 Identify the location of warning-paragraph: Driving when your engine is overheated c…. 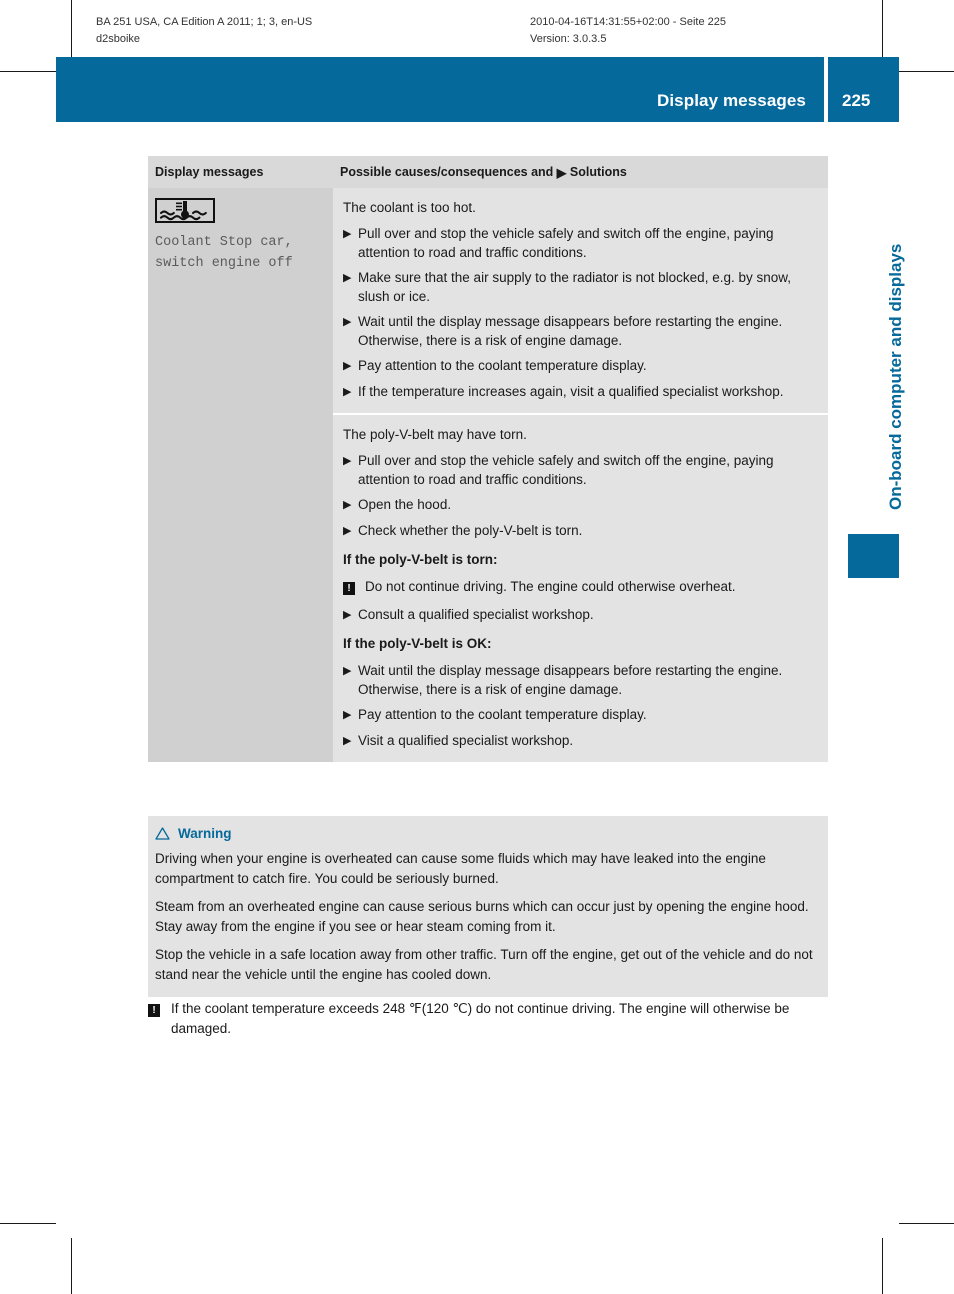
(460, 868).